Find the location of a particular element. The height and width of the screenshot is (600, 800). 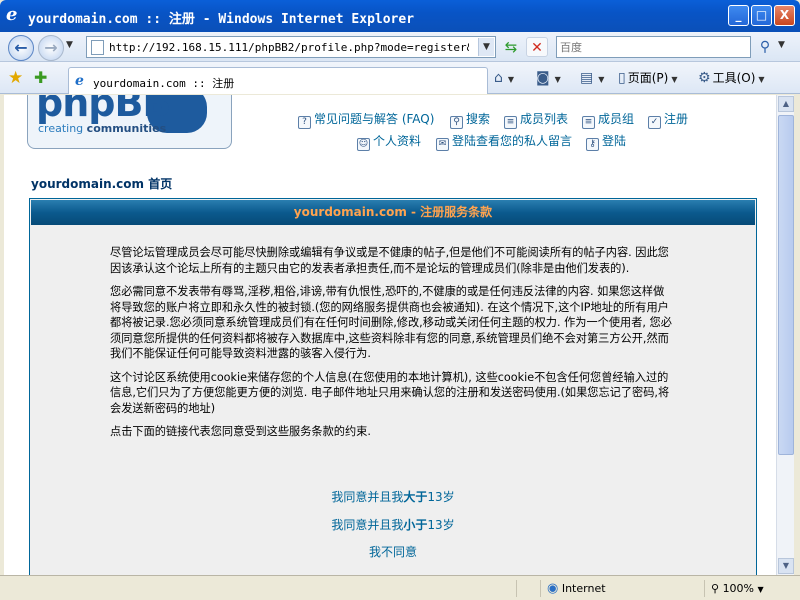

home-button: ⌂ ▼ is located at coordinates (504, 78).